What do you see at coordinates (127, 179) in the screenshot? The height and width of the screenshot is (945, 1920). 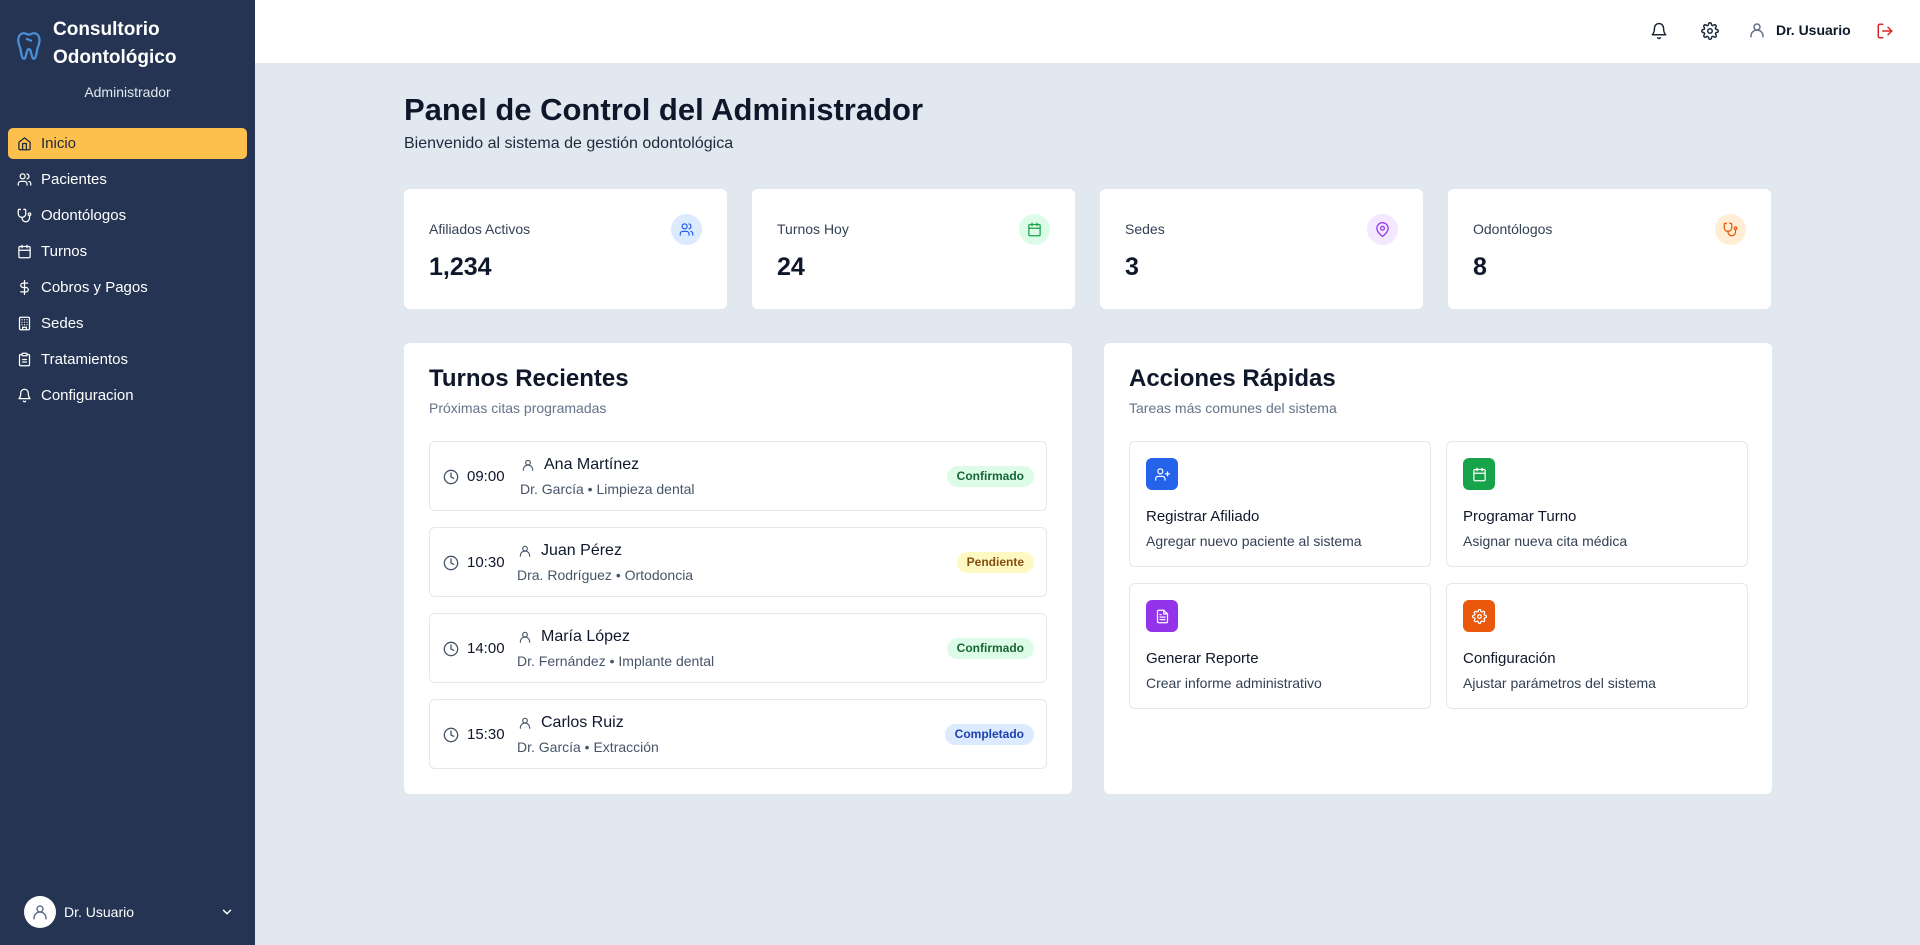 I see `sidebar-item-pacientes: Pacientes` at bounding box center [127, 179].